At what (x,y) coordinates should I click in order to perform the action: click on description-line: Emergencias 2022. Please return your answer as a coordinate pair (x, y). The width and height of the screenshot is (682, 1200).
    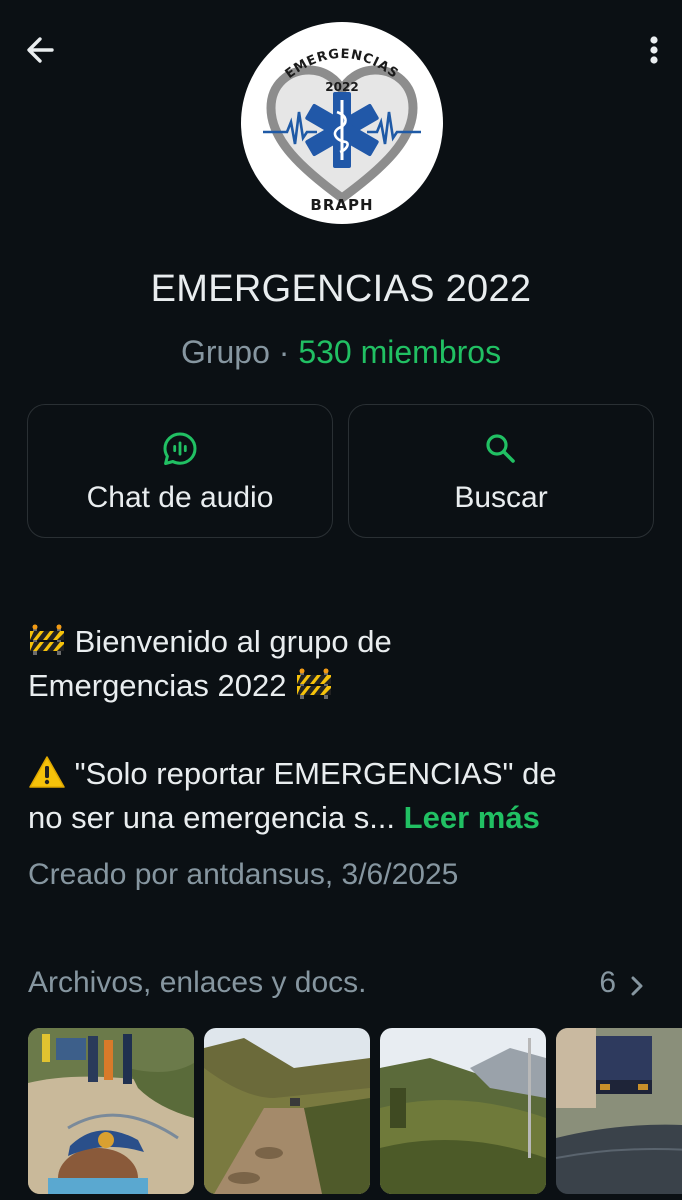
    Looking at the image, I should click on (343, 686).